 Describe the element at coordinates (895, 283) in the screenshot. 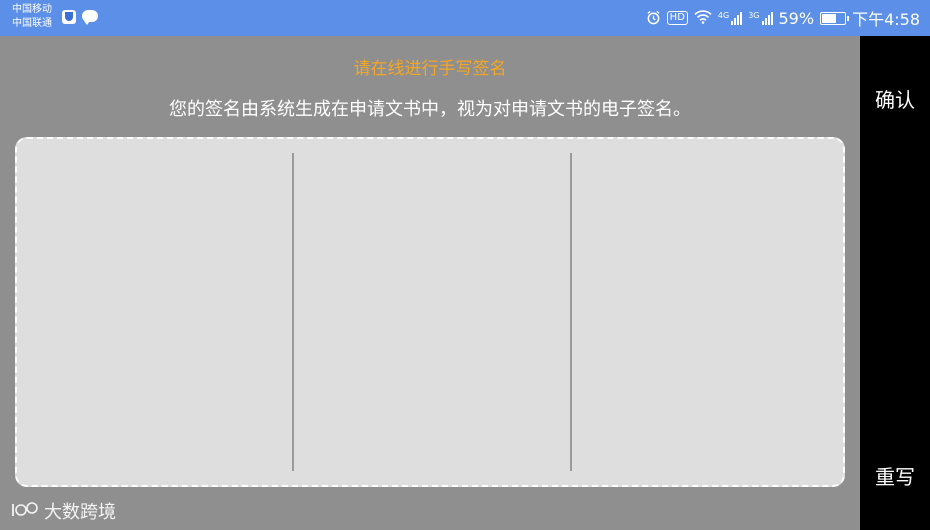

I see `action-bar: 确认 重写` at that location.